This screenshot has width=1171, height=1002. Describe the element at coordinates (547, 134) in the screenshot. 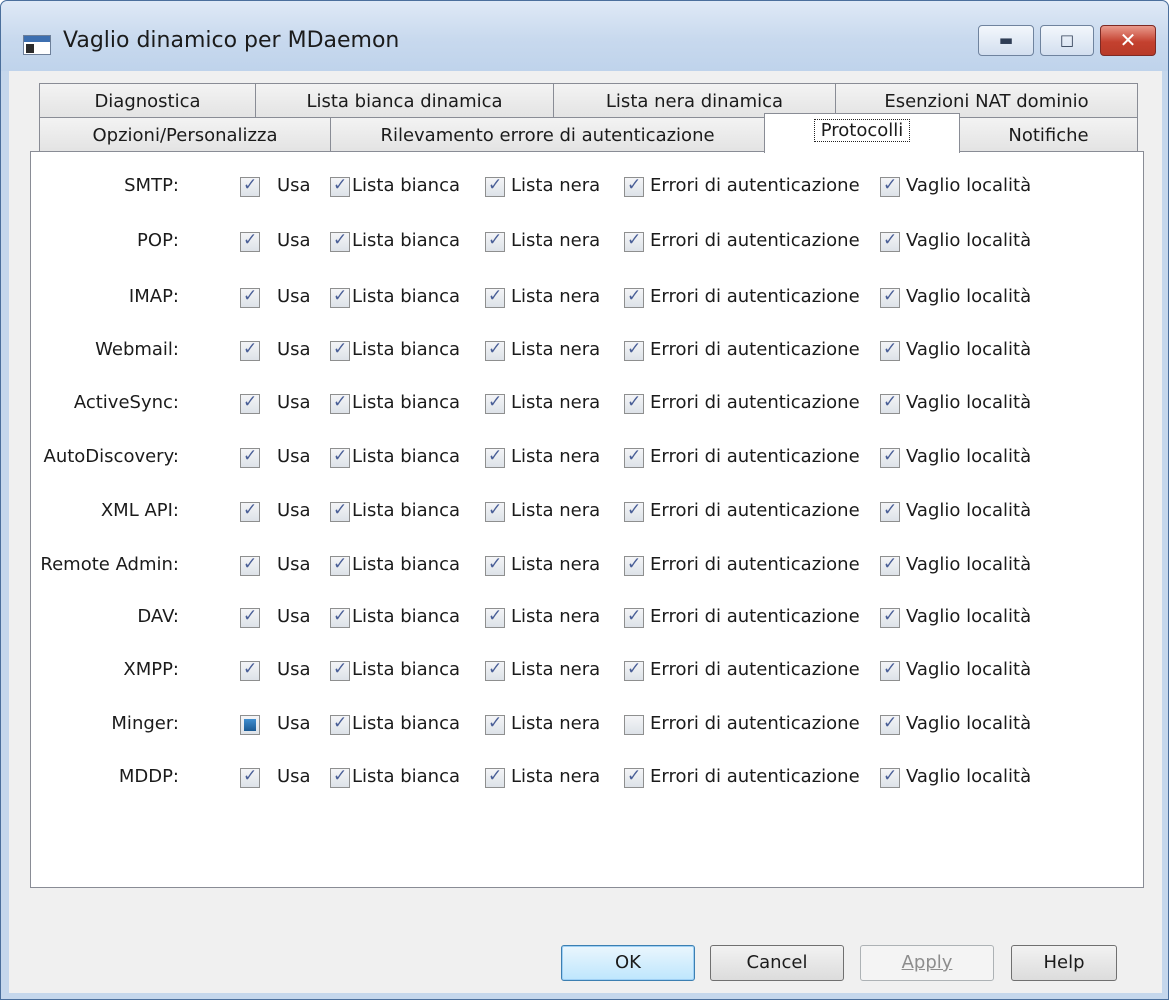

I see `tab-rilevamento-errore-autenticazione: Rilevamento errore di autenticazione` at that location.